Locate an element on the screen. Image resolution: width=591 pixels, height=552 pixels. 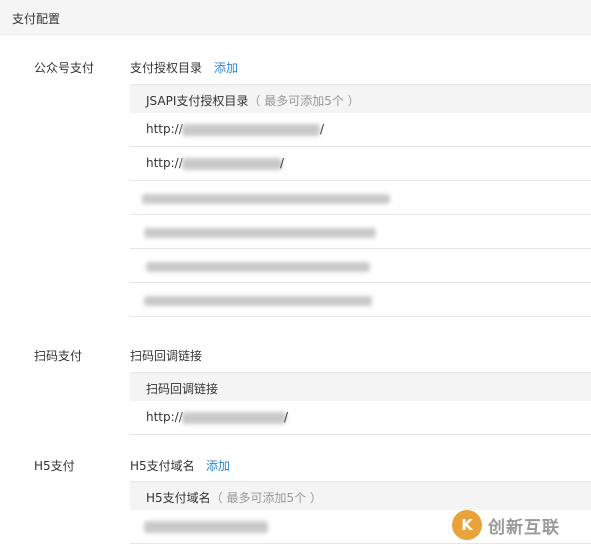
scan-table-header: 扫码回调链接 is located at coordinates (360, 387).